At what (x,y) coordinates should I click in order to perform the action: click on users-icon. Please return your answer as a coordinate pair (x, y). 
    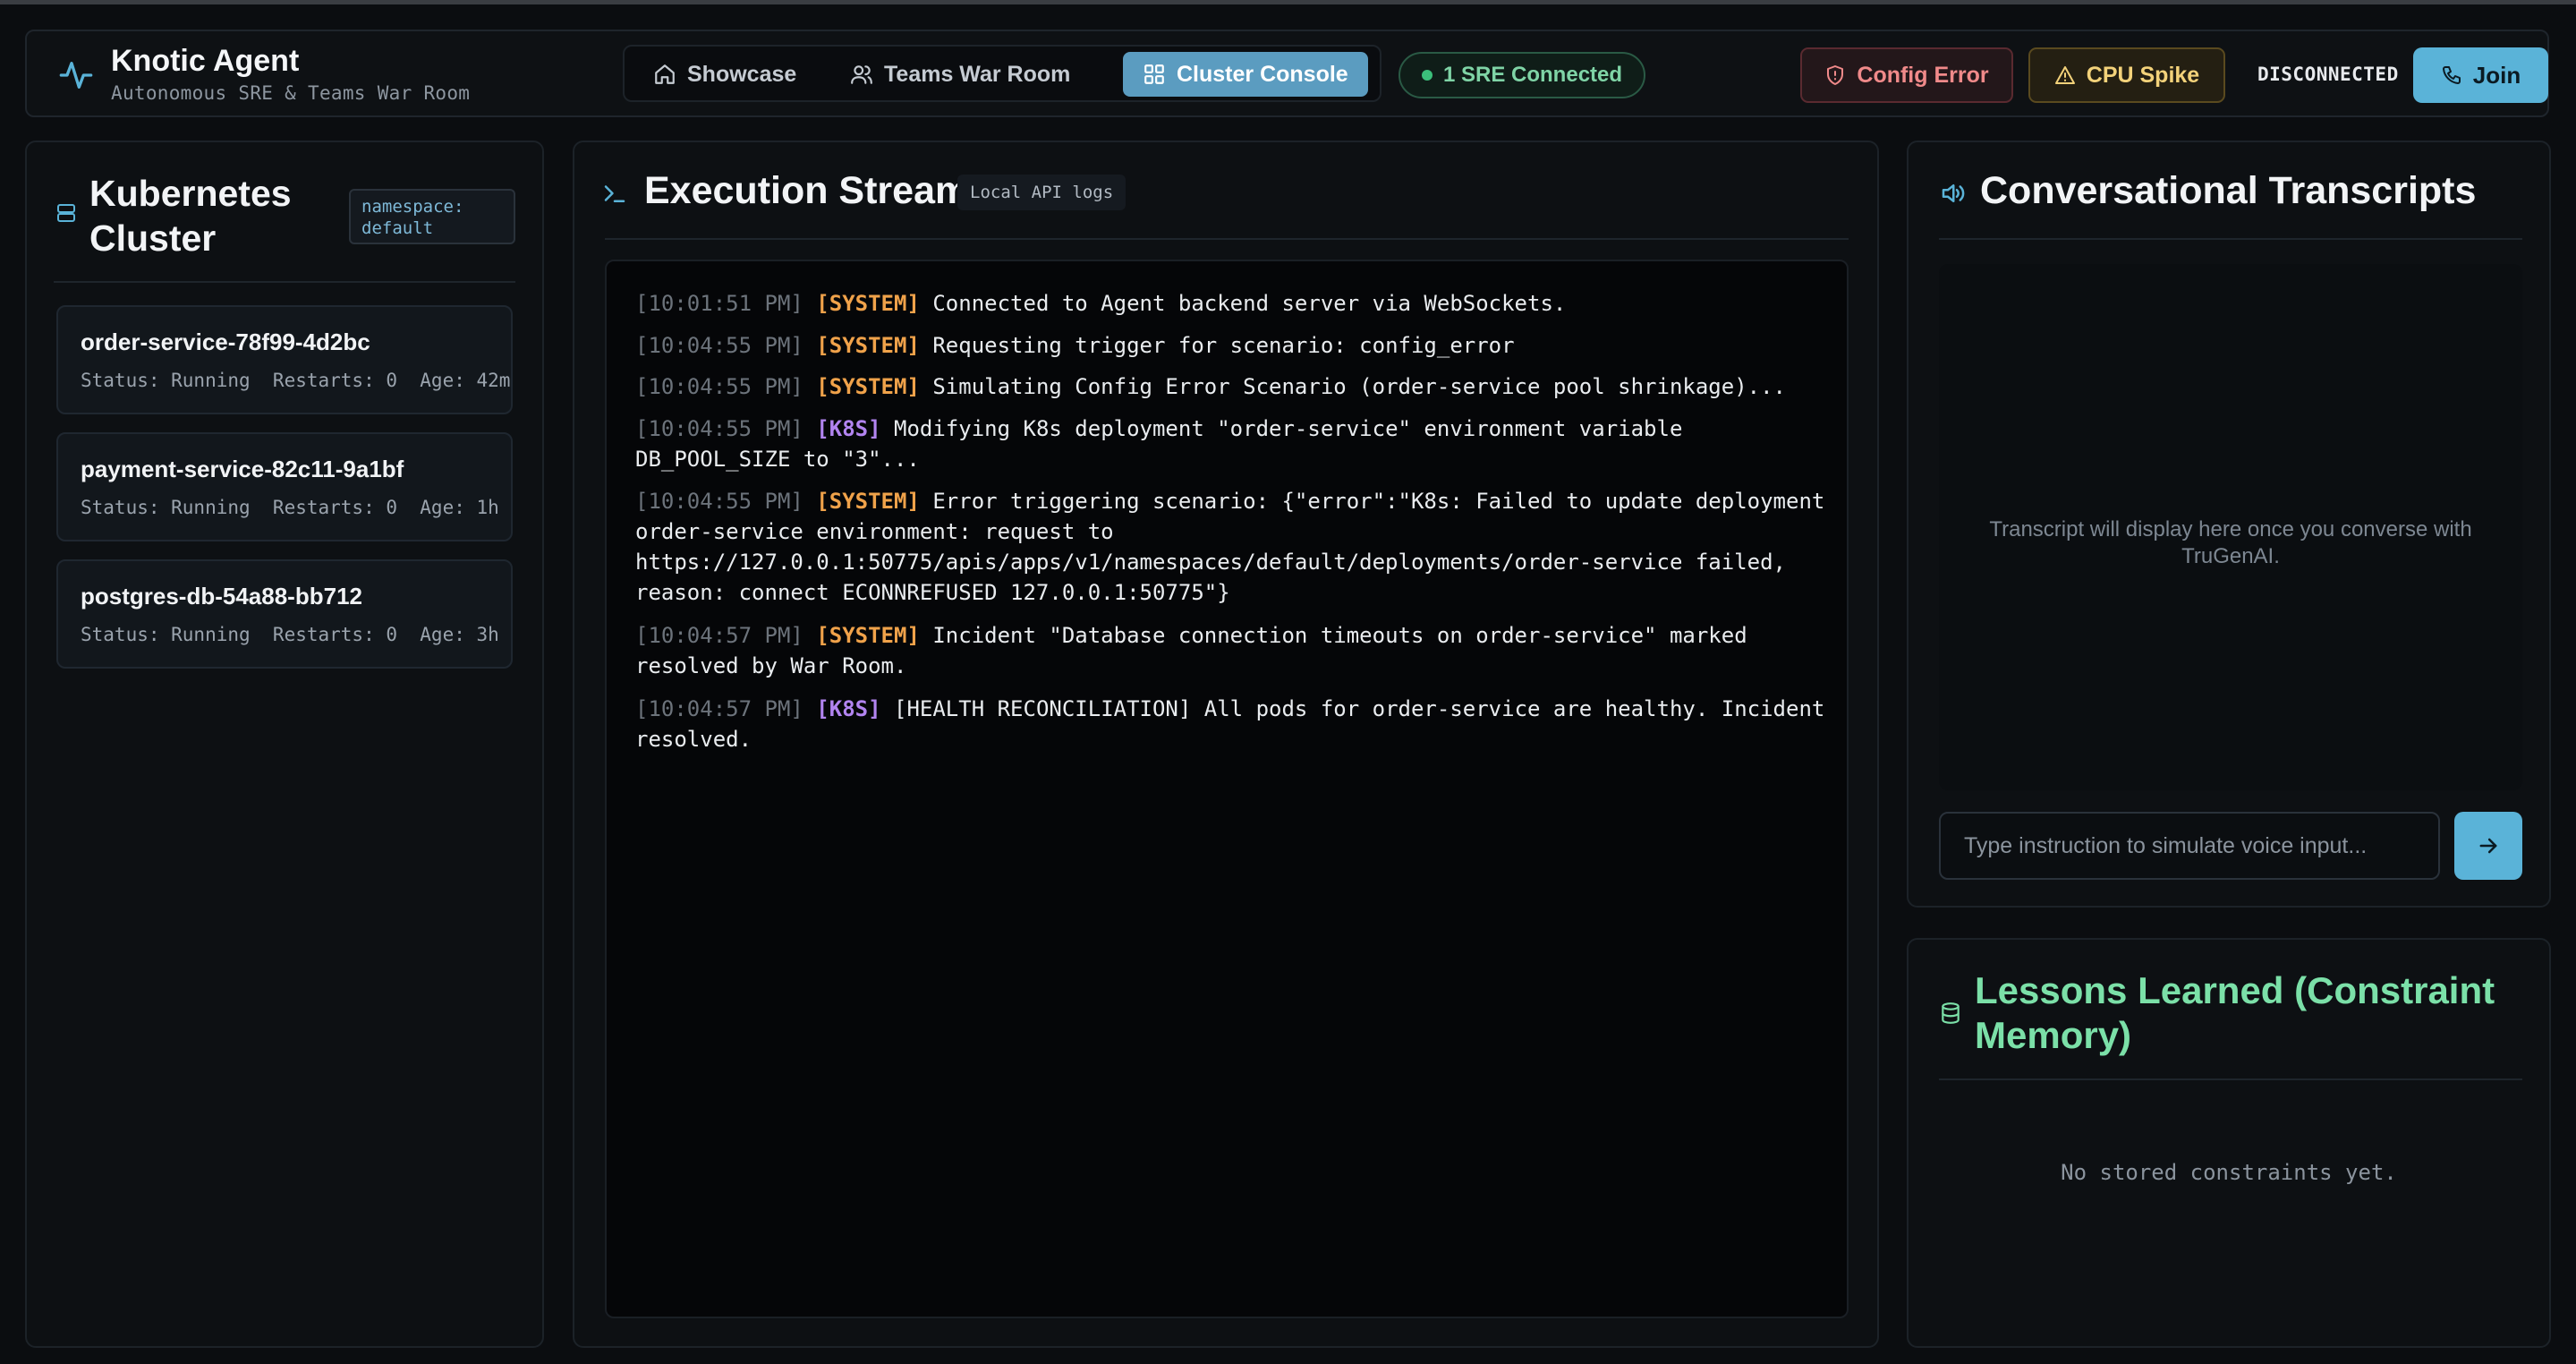
    Looking at the image, I should click on (861, 74).